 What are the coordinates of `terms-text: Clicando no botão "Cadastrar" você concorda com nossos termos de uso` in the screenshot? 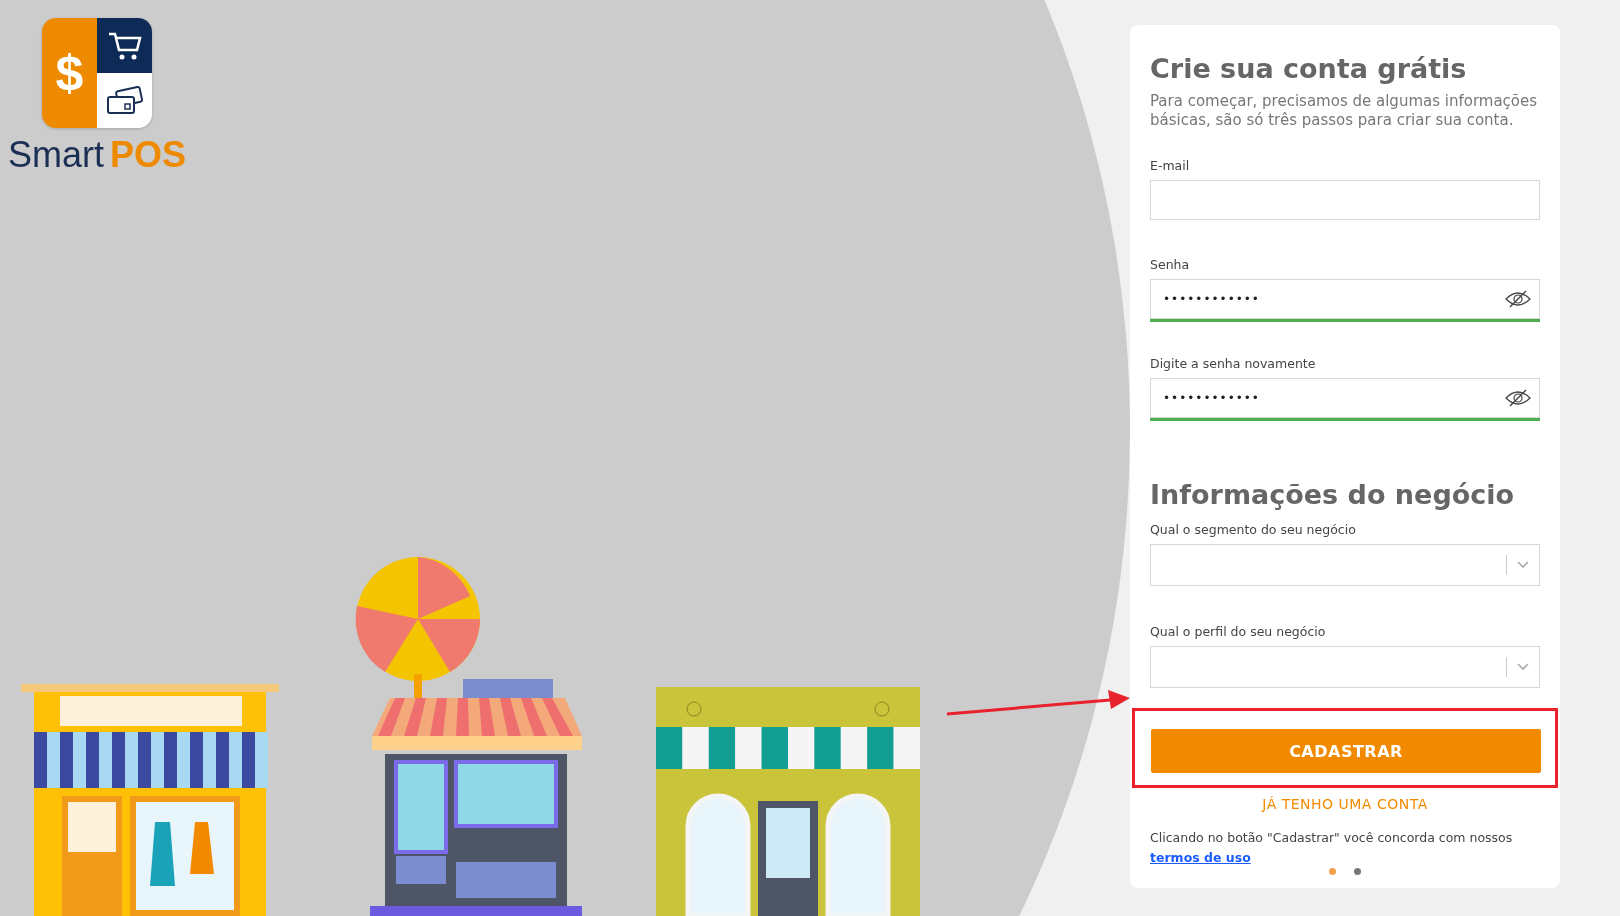 It's located at (1332, 848).